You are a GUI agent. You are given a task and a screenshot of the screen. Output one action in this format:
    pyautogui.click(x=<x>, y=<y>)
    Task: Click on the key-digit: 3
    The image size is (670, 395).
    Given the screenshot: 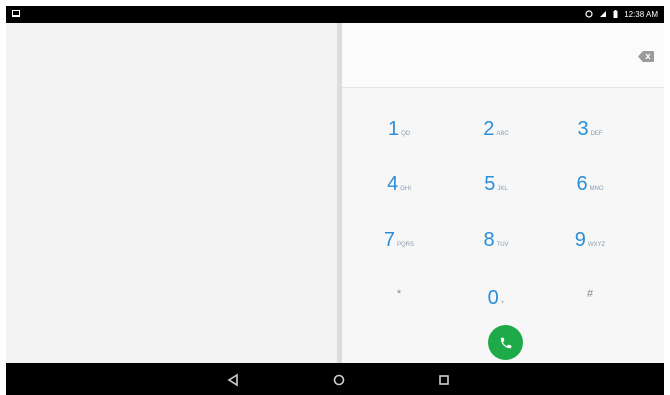 What is the action you would take?
    pyautogui.click(x=583, y=129)
    